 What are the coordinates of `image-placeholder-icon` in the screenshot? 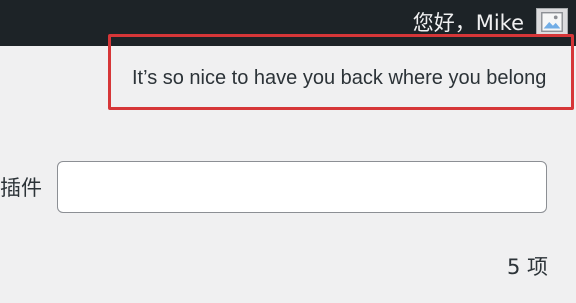 It's located at (552, 22).